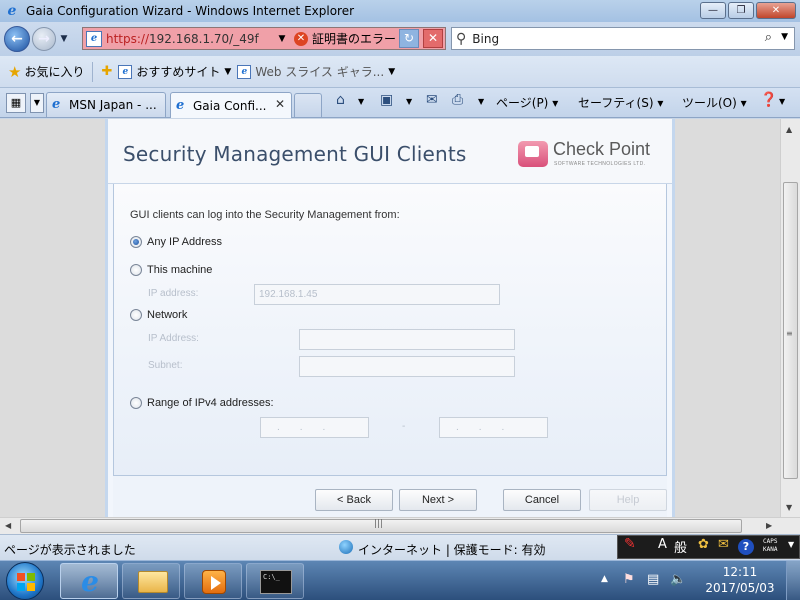 Image resolution: width=800 pixels, height=600 pixels. What do you see at coordinates (16, 103) in the screenshot?
I see `quick-tabs-icon: ▦` at bounding box center [16, 103].